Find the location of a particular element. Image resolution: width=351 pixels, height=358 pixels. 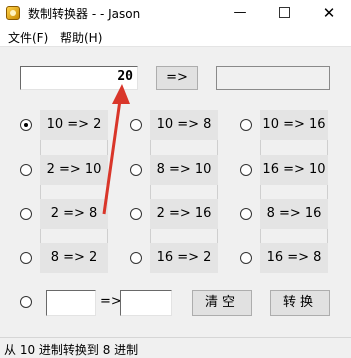

annotation-arrow is located at coordinates (116, 149).